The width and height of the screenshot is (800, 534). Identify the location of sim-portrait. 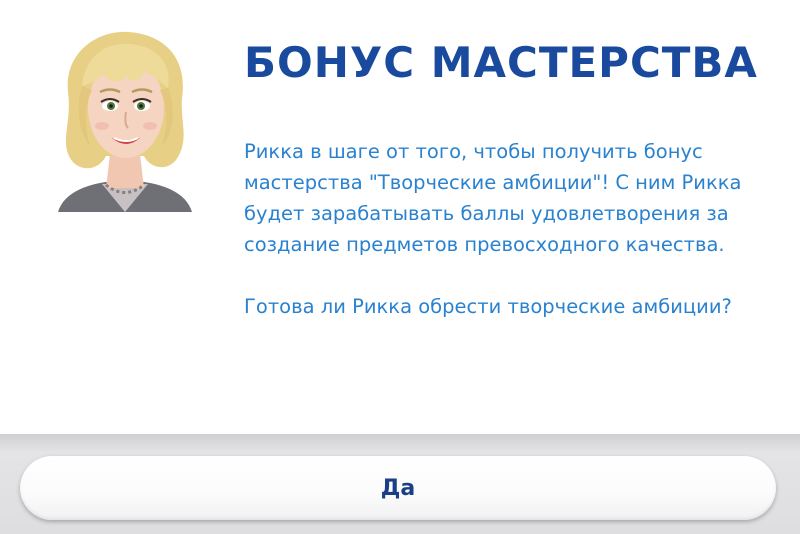
(125, 121).